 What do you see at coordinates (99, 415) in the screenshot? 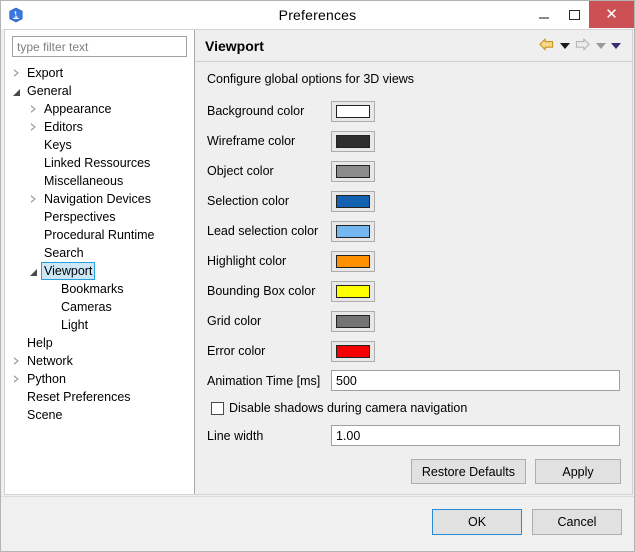
I see `tree-item-scene: Scene` at bounding box center [99, 415].